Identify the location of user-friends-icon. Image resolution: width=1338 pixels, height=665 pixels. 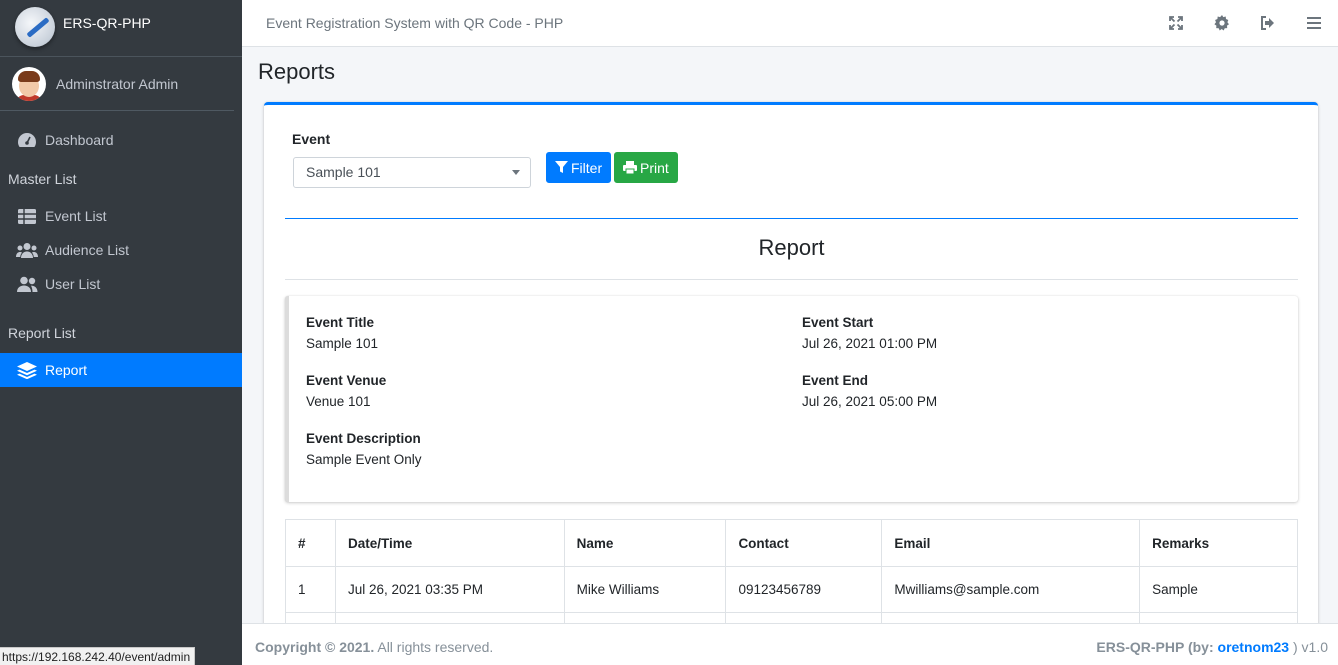
(27, 284).